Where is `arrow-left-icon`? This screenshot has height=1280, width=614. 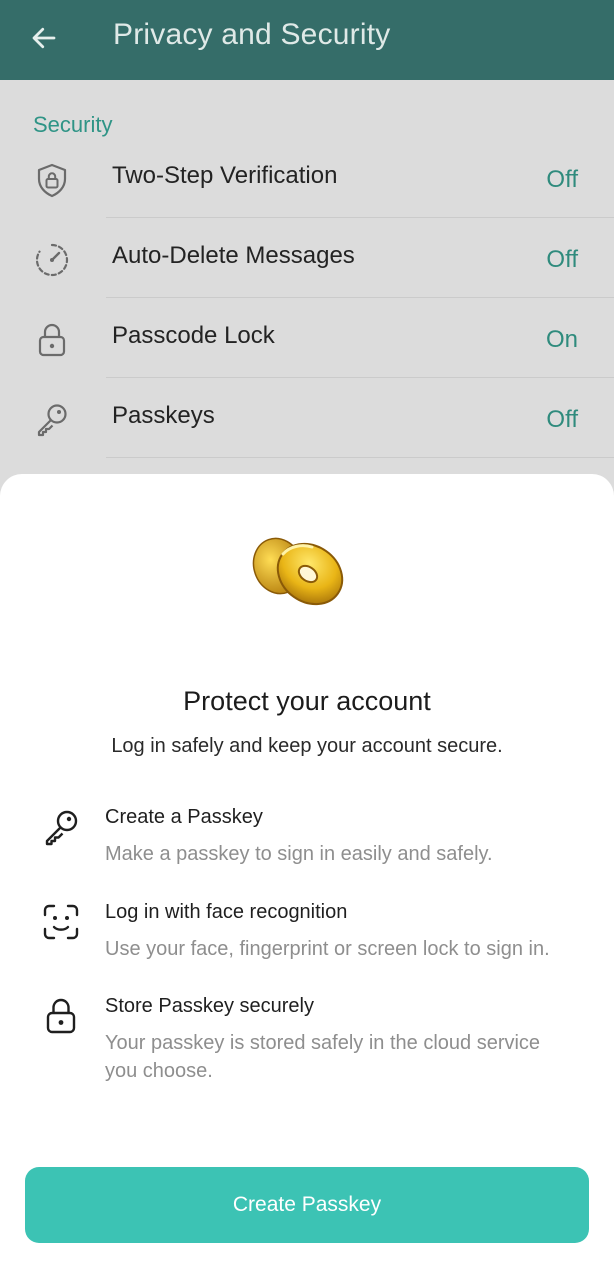
arrow-left-icon is located at coordinates (44, 38).